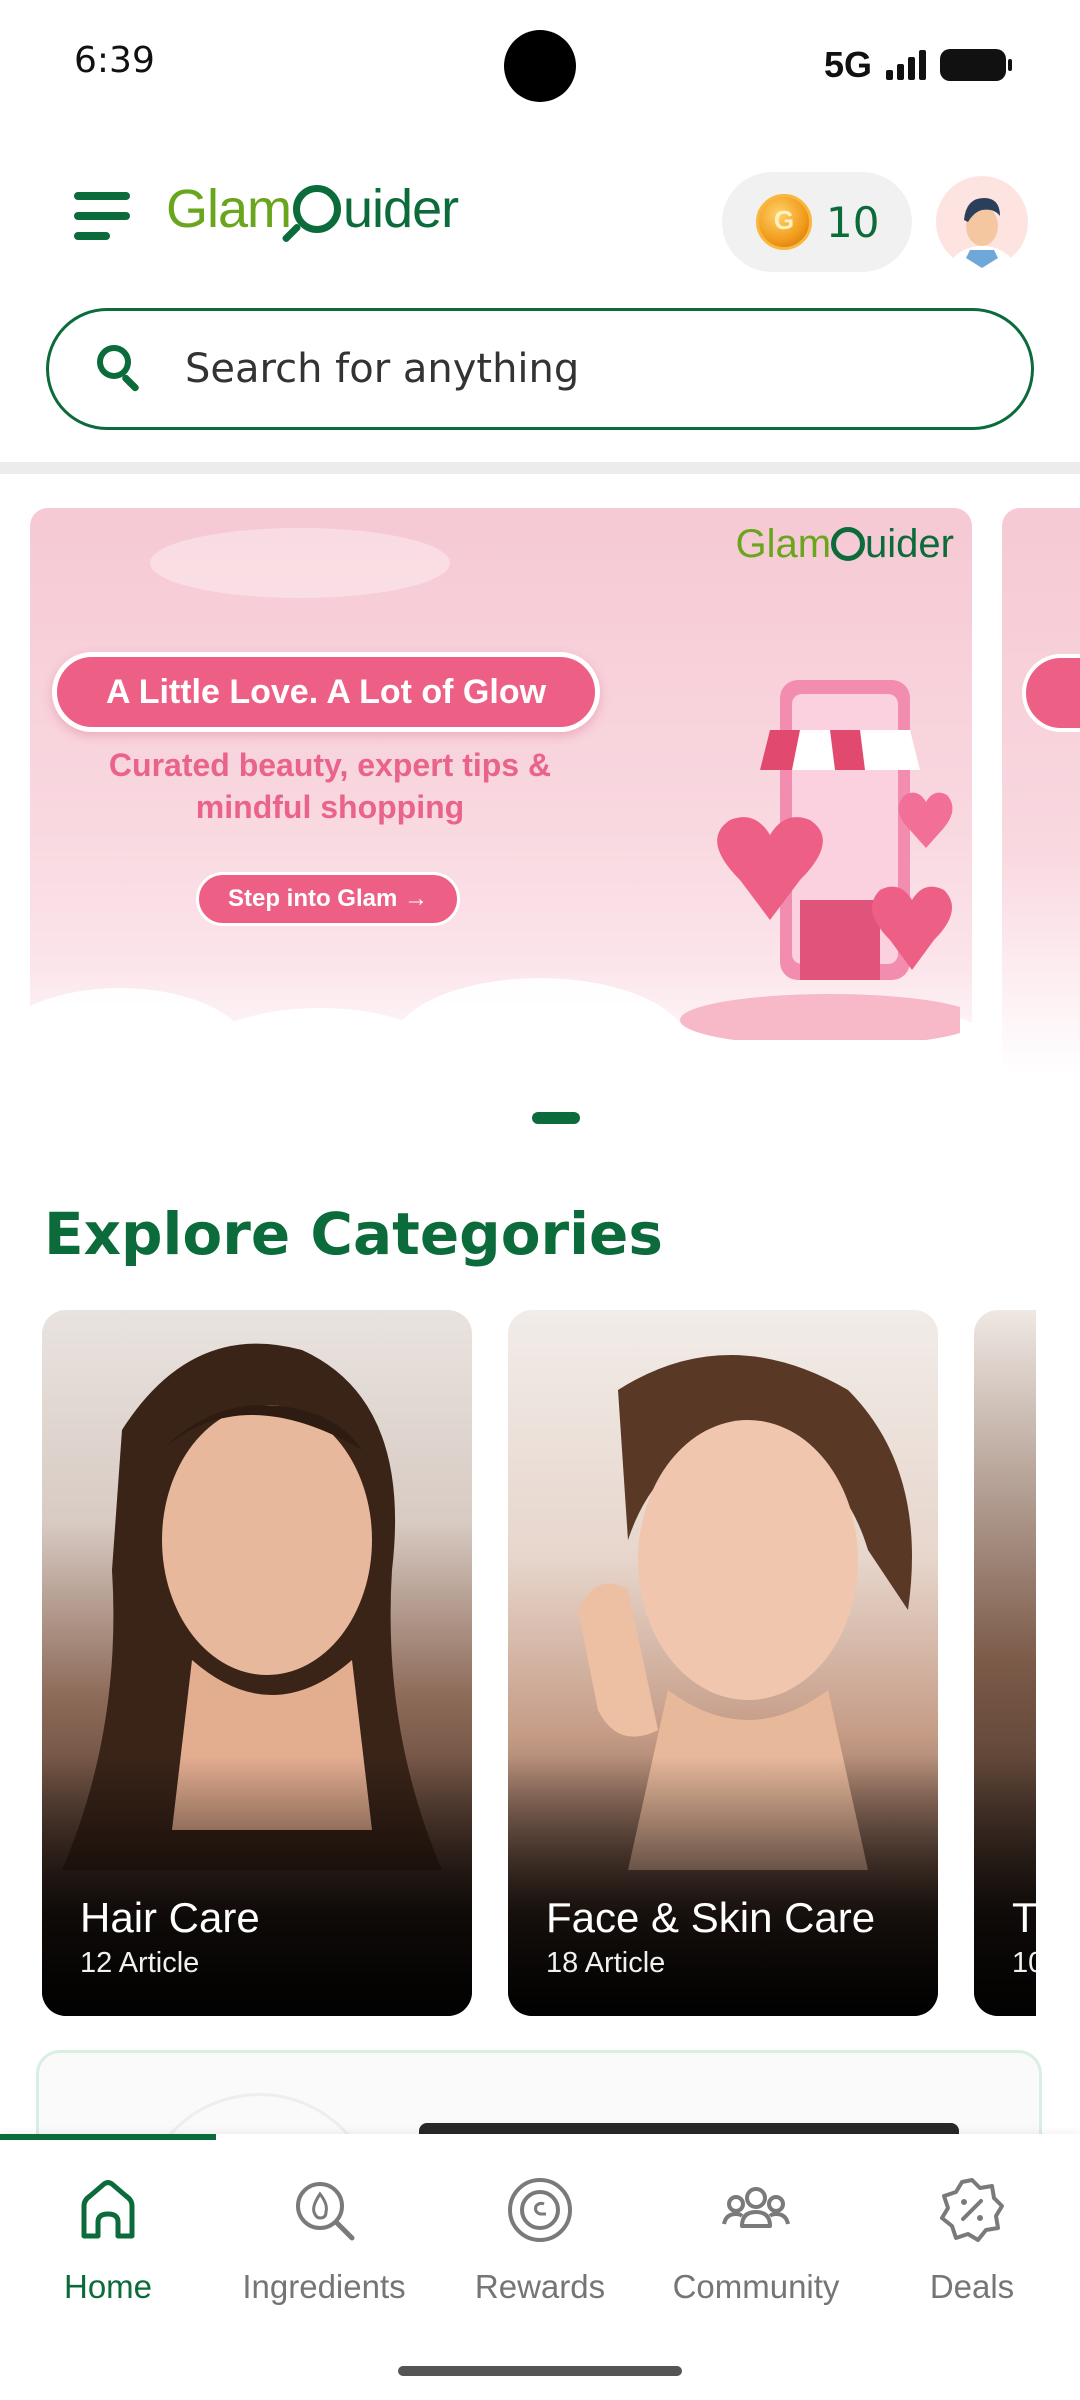  I want to click on menu-icon, so click(104, 217).